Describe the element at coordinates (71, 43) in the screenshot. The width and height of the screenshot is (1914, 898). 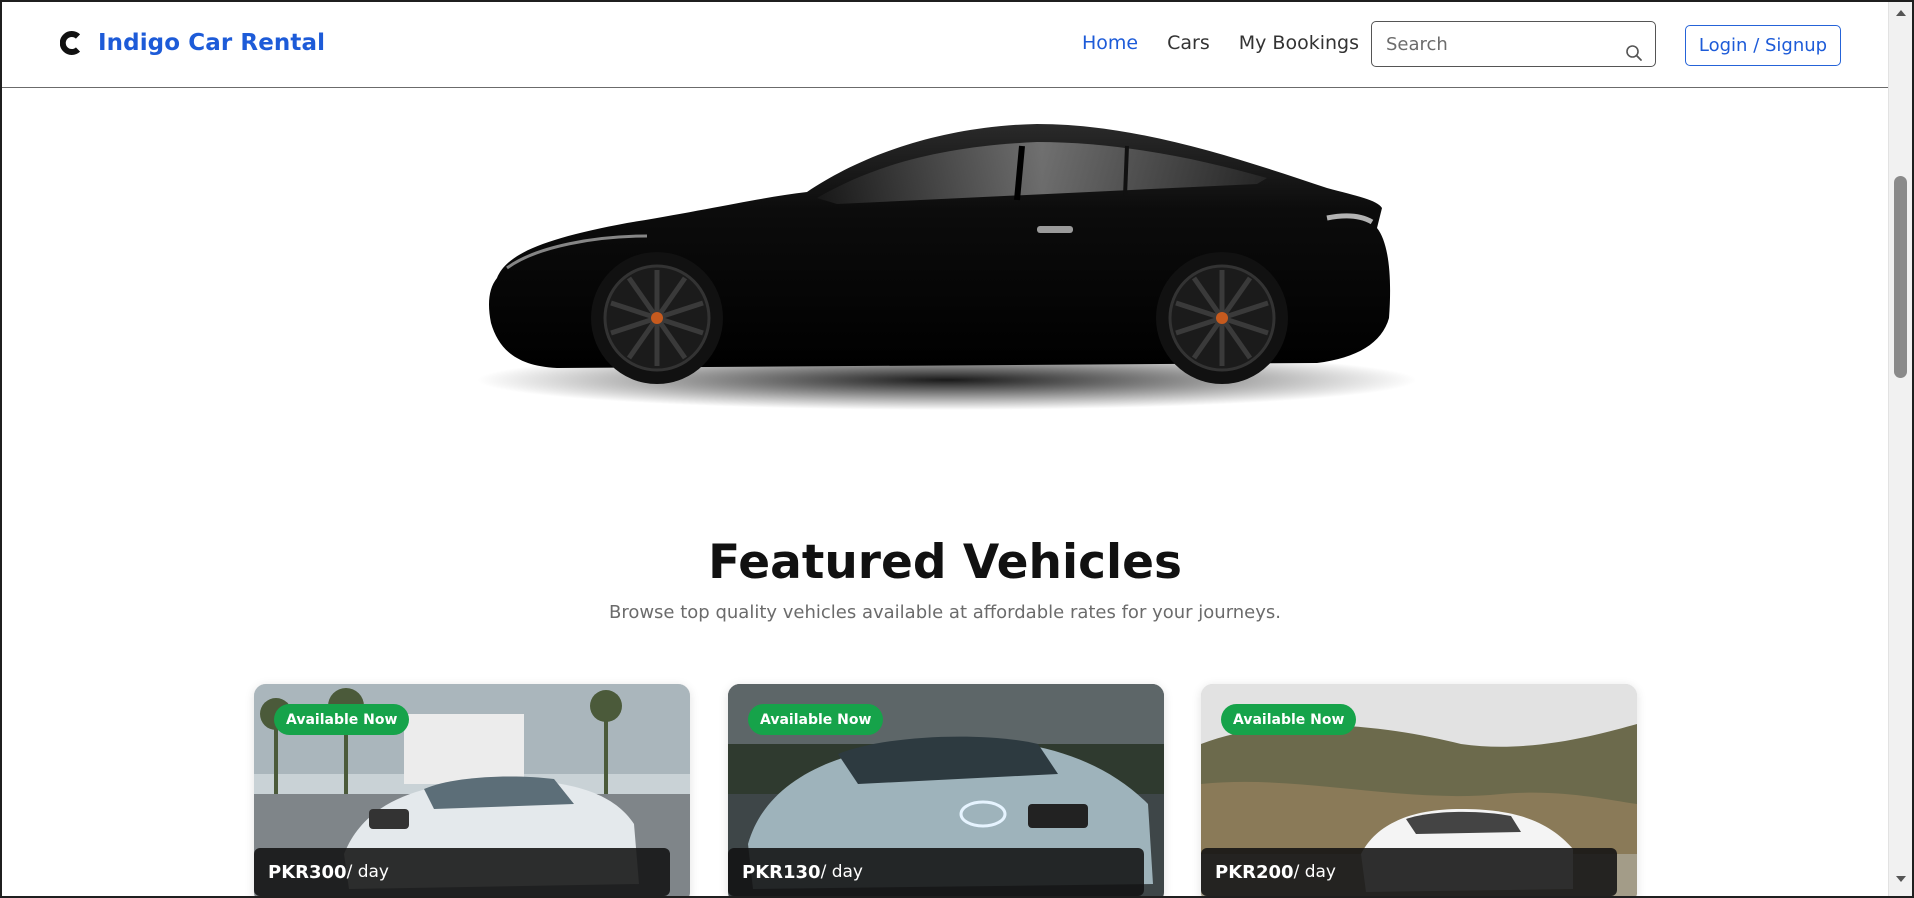
I see `brand-c-icon` at that location.